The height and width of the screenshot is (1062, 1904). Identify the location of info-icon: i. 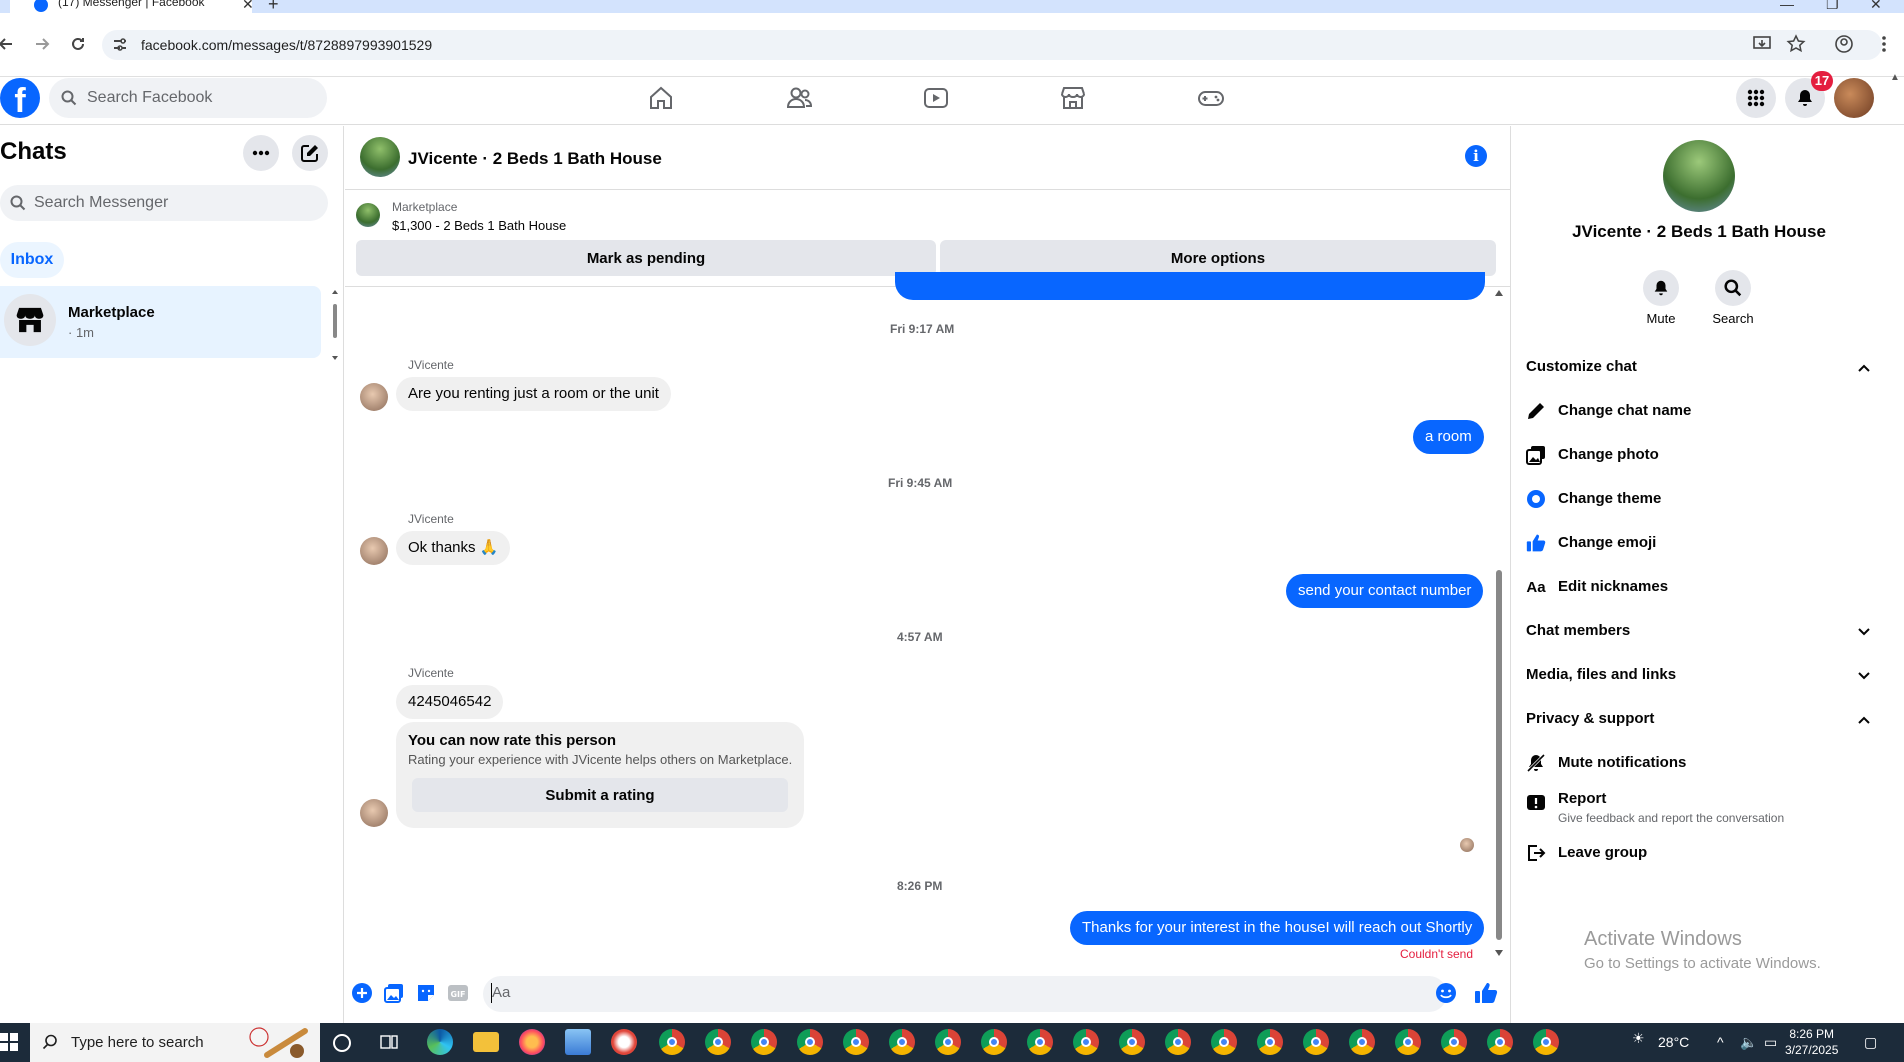
(1476, 156).